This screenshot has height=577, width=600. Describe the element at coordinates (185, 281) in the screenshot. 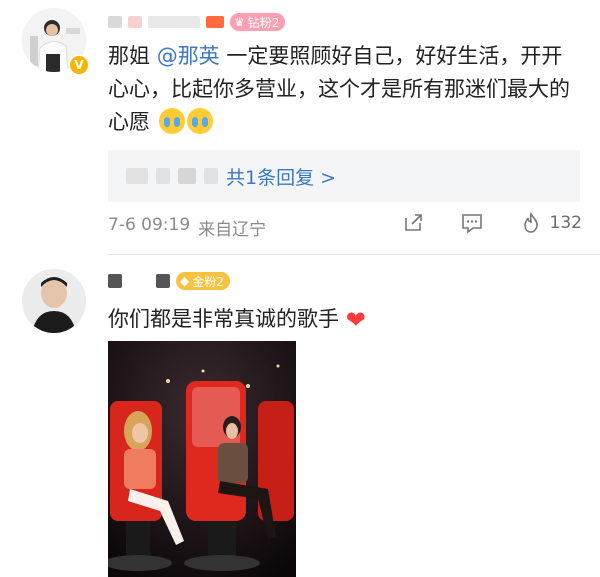

I see `gem-icon: ◆` at that location.